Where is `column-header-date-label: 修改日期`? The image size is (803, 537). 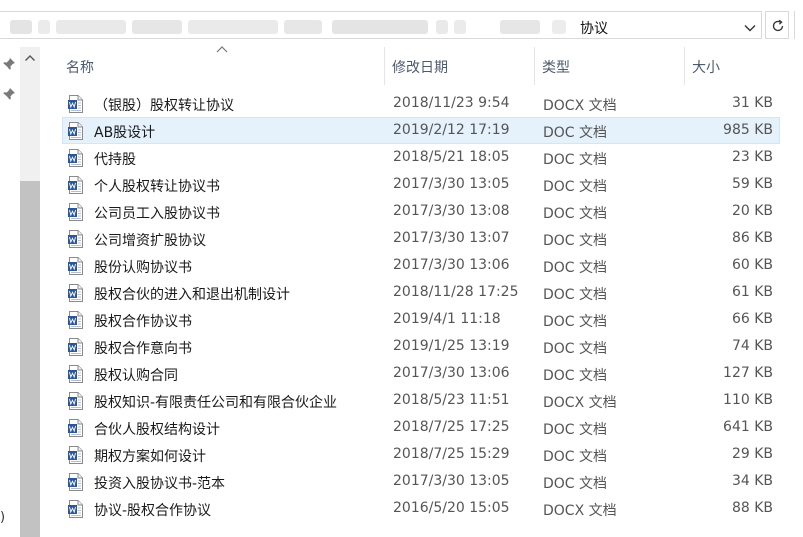
column-header-date-label: 修改日期 is located at coordinates (420, 68).